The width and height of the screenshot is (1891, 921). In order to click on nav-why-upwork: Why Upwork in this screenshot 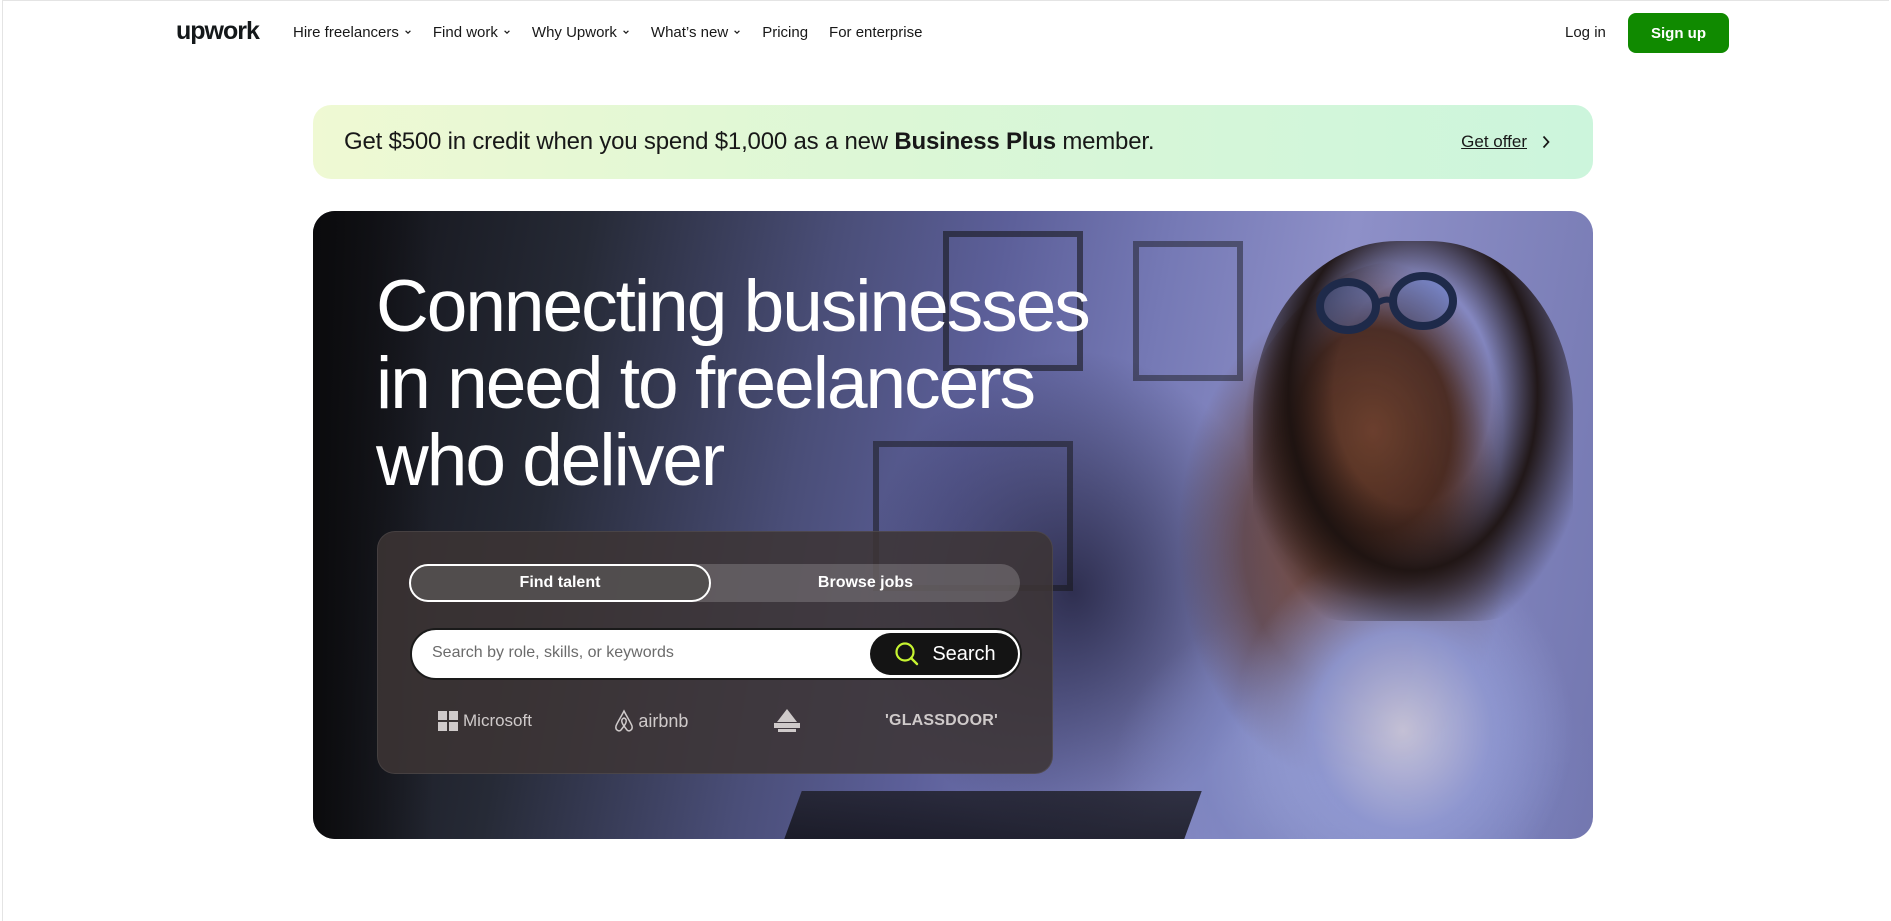, I will do `click(581, 32)`.